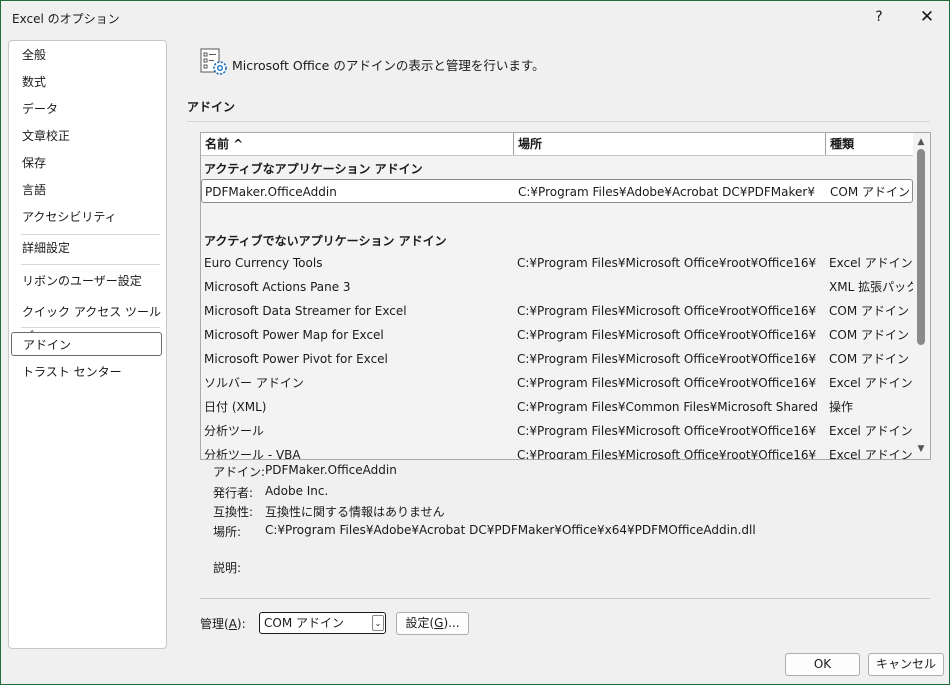 This screenshot has height=685, width=950. What do you see at coordinates (233, 493) in the screenshot?
I see `detail-publisher-label: 発行者:` at bounding box center [233, 493].